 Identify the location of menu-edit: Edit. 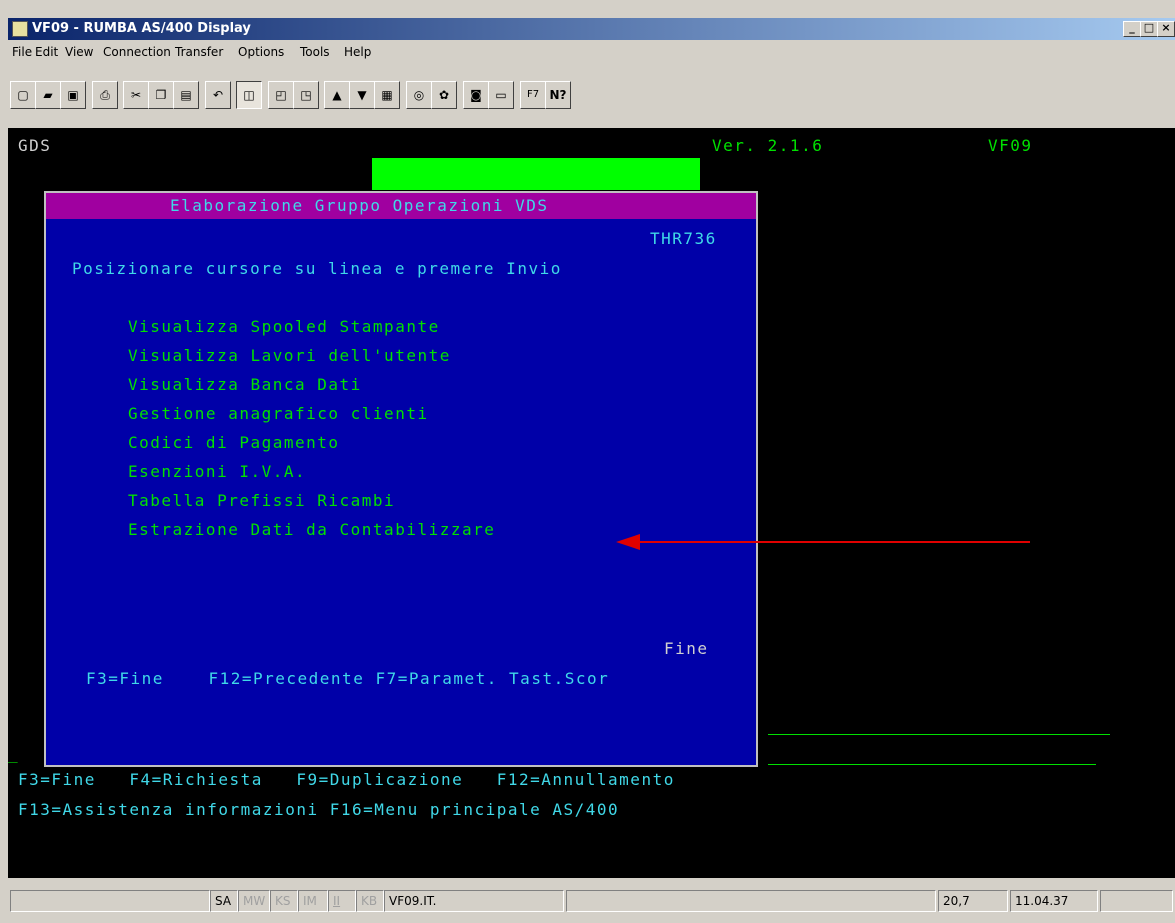
(46, 52).